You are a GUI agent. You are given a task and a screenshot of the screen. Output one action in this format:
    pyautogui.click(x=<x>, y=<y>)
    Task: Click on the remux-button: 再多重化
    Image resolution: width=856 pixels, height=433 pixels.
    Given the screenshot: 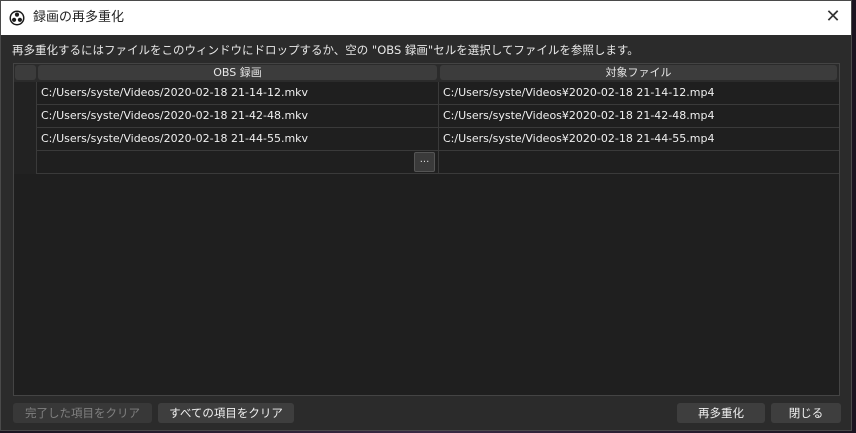 What is the action you would take?
    pyautogui.click(x=721, y=413)
    